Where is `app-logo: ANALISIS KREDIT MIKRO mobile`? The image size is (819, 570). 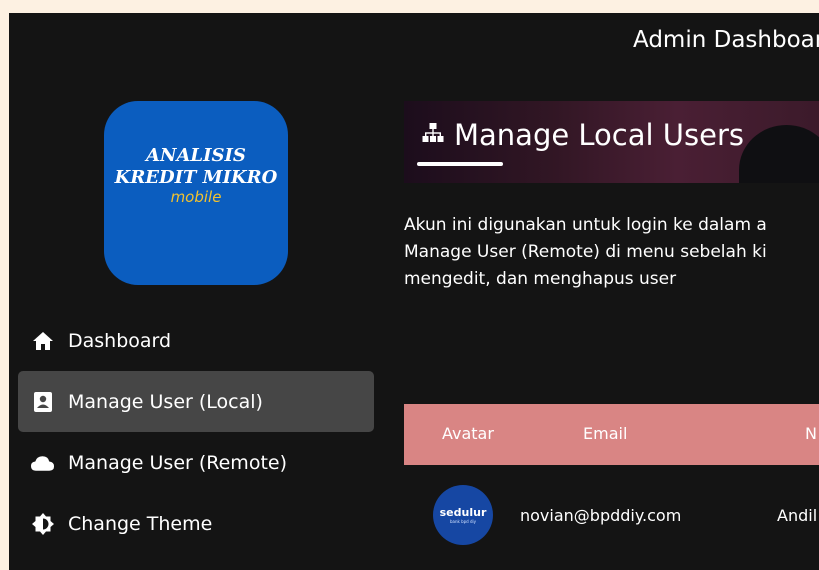 app-logo: ANALISIS KREDIT MIKRO mobile is located at coordinates (196, 193).